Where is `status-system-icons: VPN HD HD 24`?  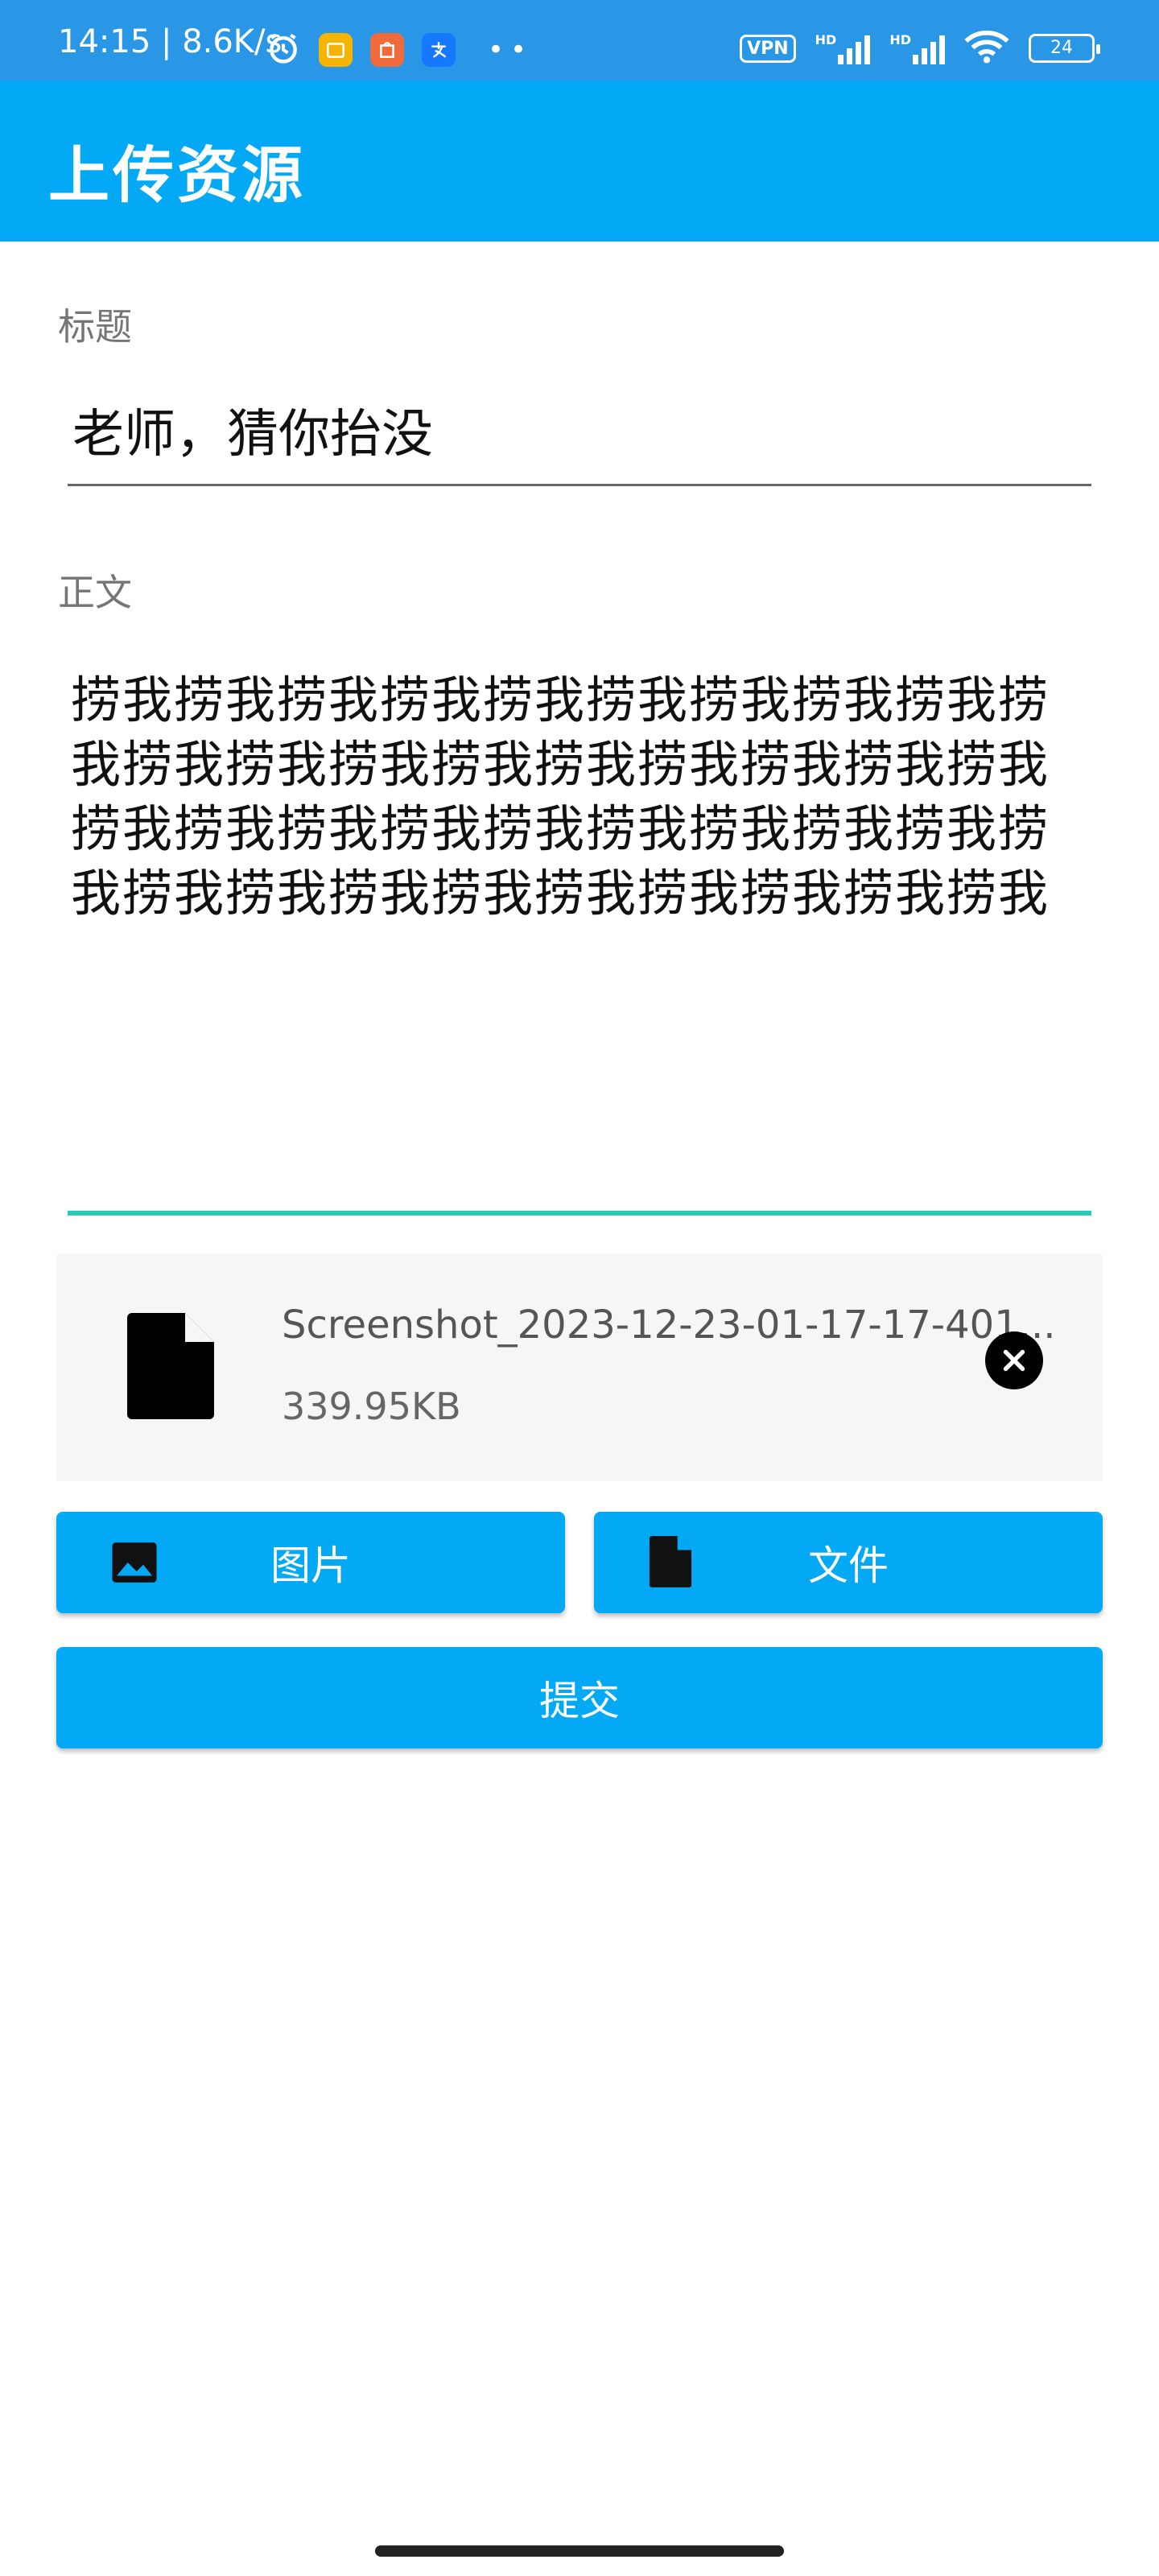 status-system-icons: VPN HD HD 24 is located at coordinates (920, 48).